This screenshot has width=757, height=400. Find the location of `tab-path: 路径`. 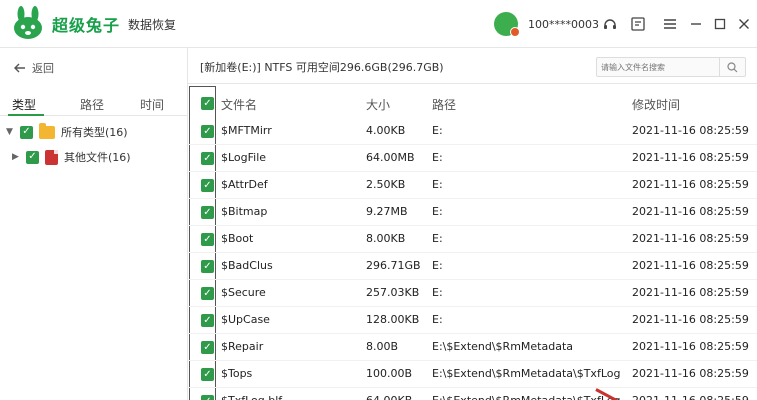

tab-path: 路径 is located at coordinates (92, 104).